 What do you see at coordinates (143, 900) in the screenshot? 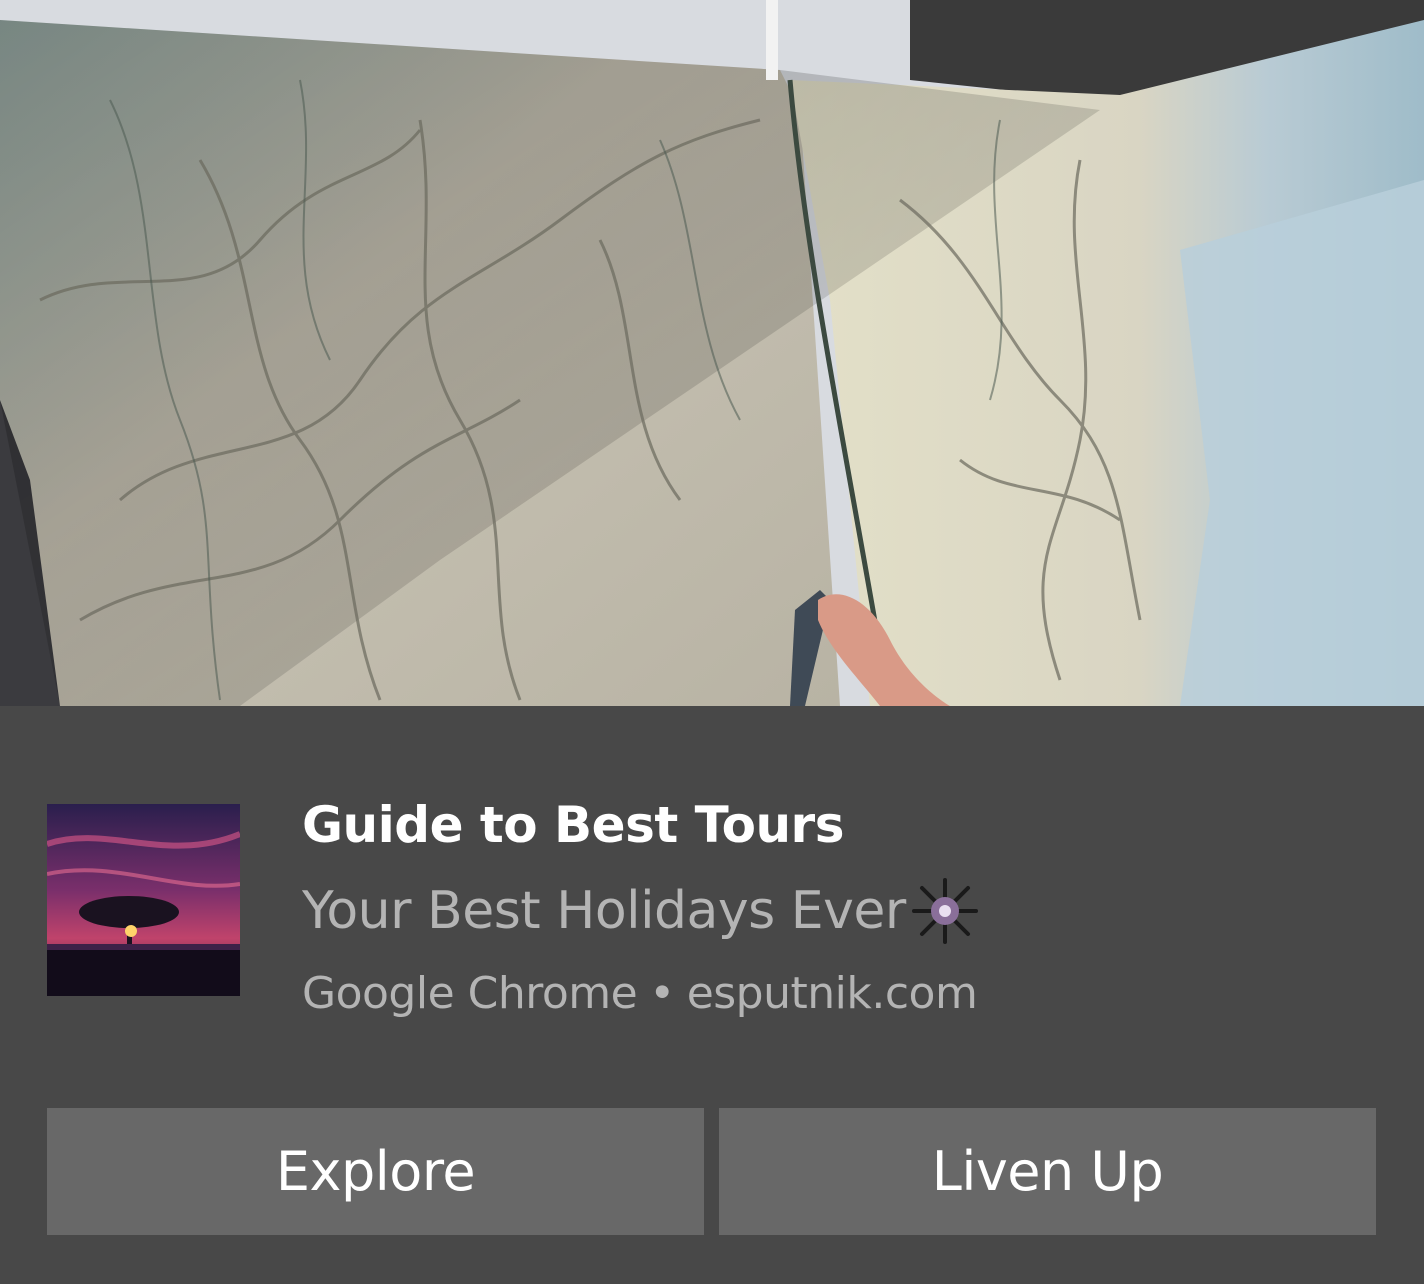
I see `app-logo-image` at bounding box center [143, 900].